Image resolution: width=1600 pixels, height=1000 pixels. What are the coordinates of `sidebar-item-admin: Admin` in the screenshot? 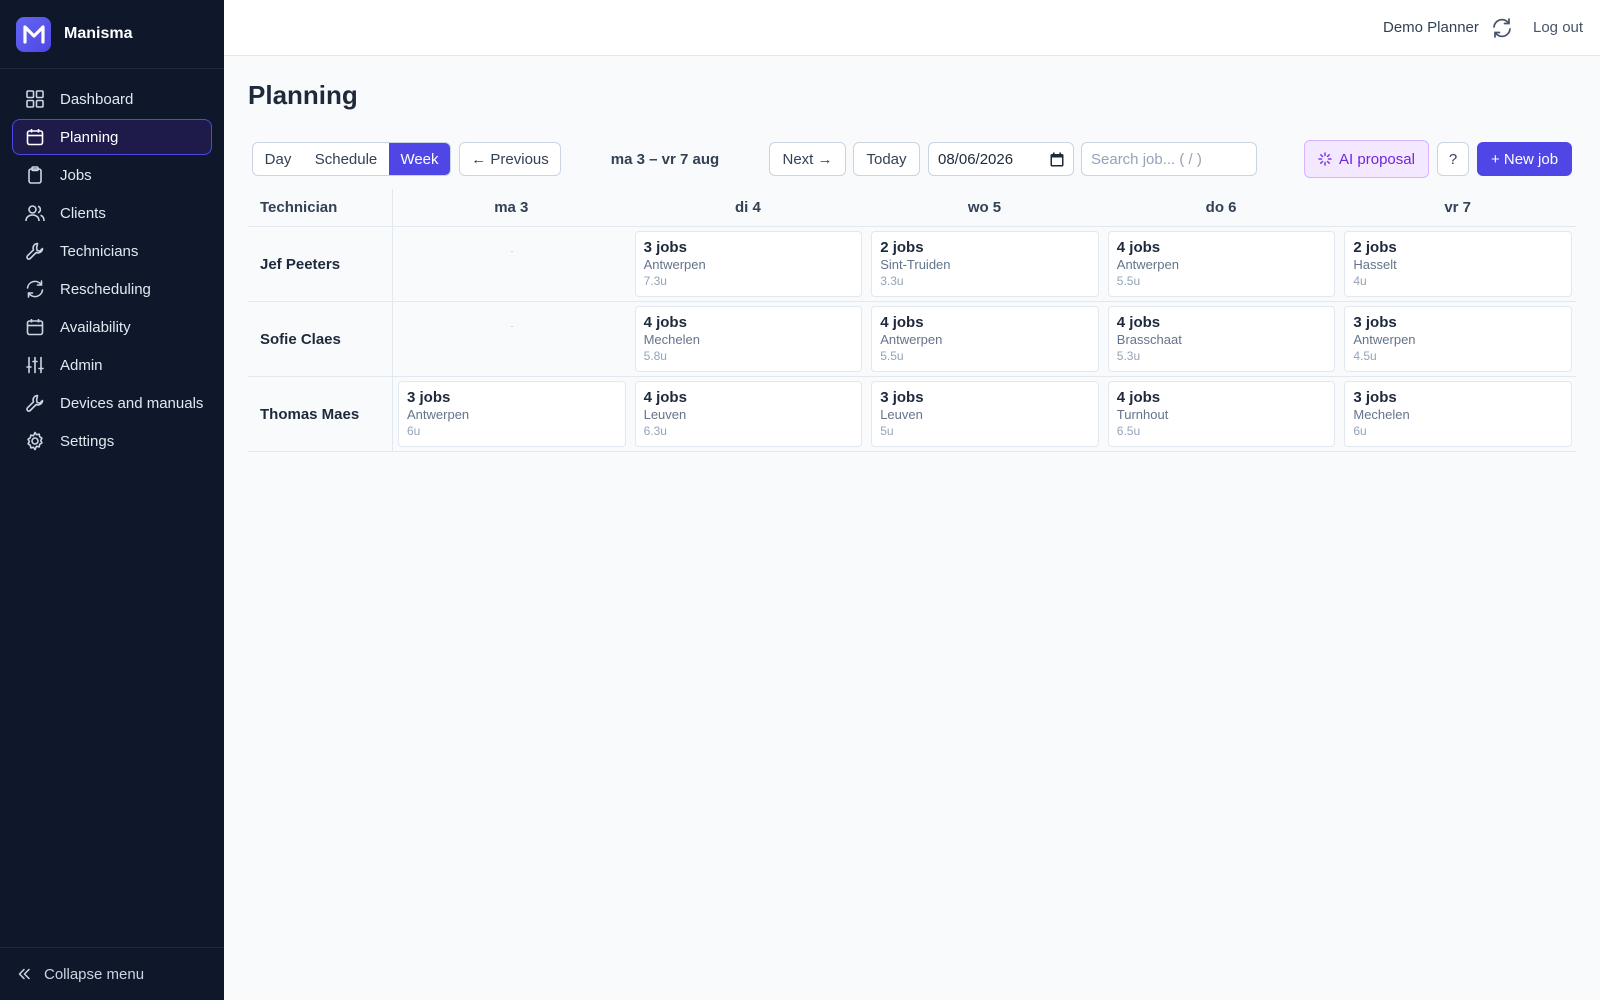 It's located at (112, 365).